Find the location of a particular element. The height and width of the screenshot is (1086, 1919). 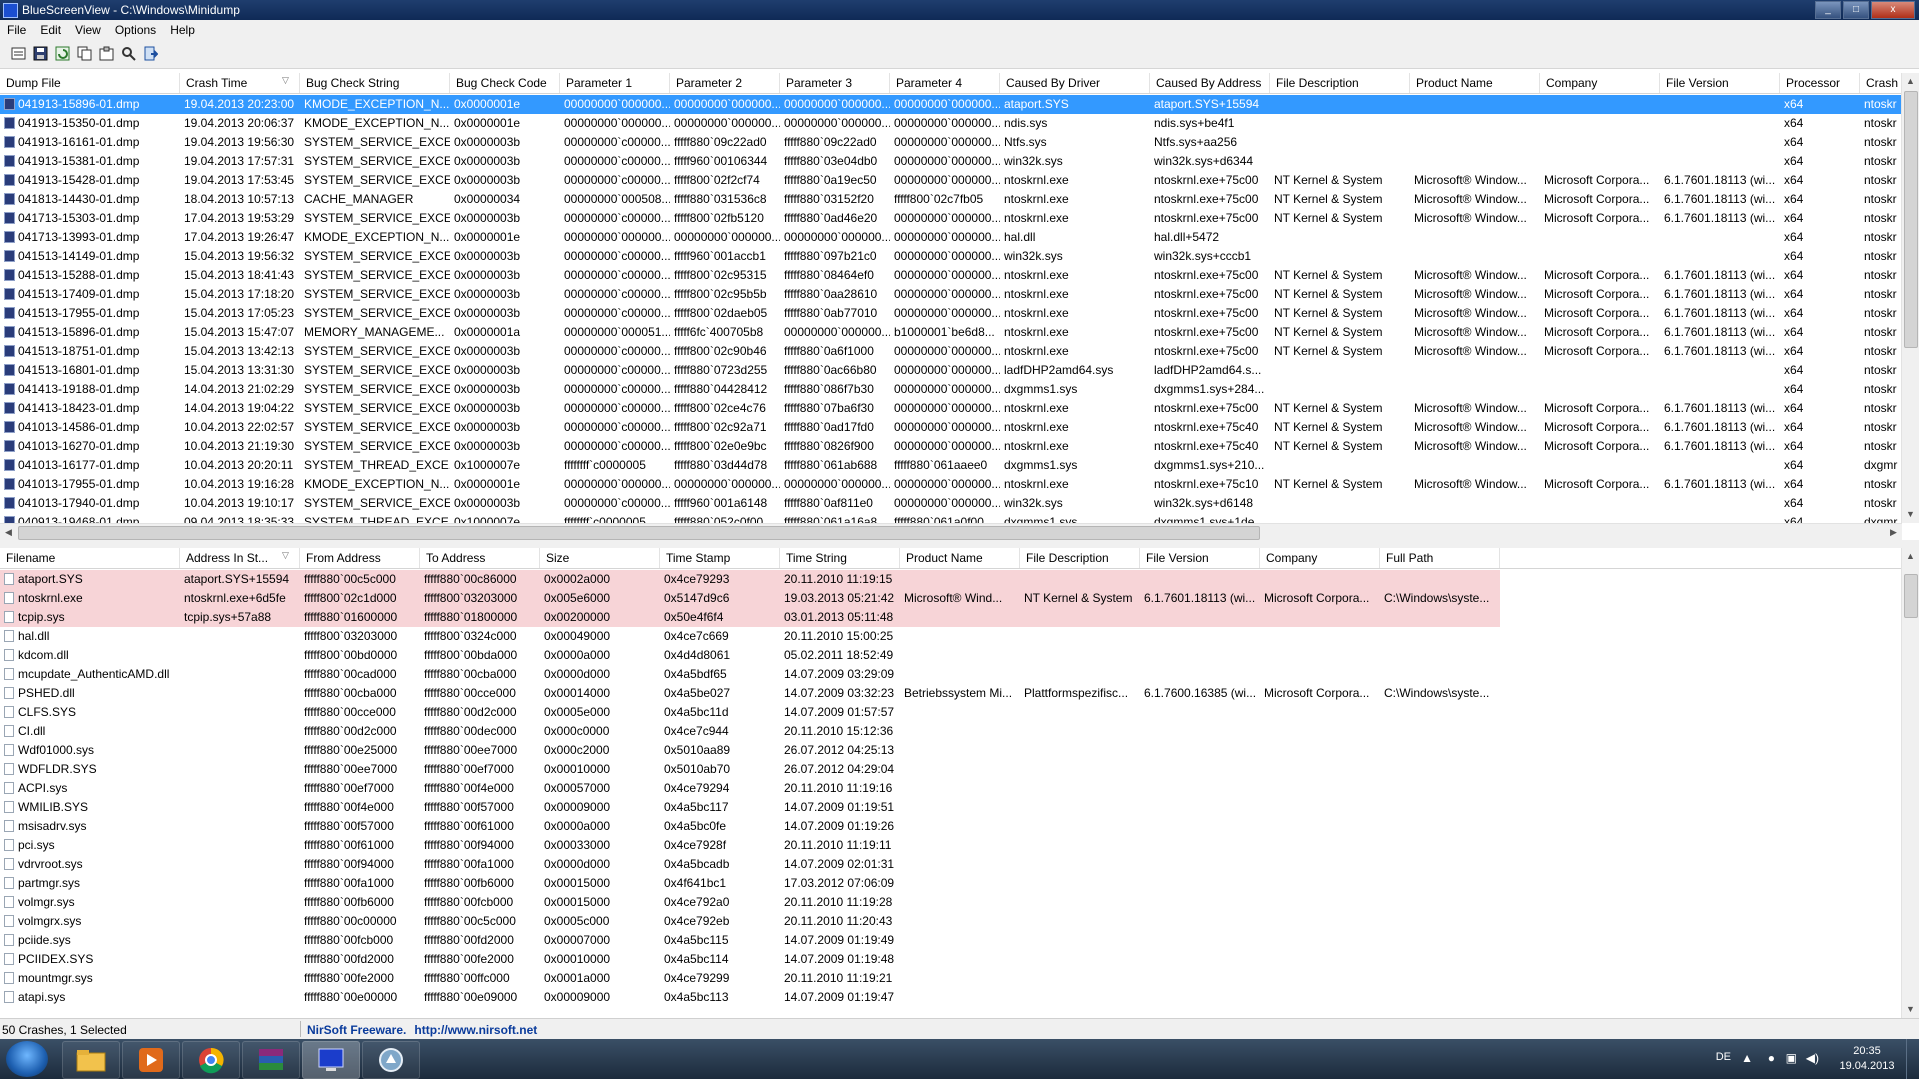

winrar-icon is located at coordinates (271, 1060).